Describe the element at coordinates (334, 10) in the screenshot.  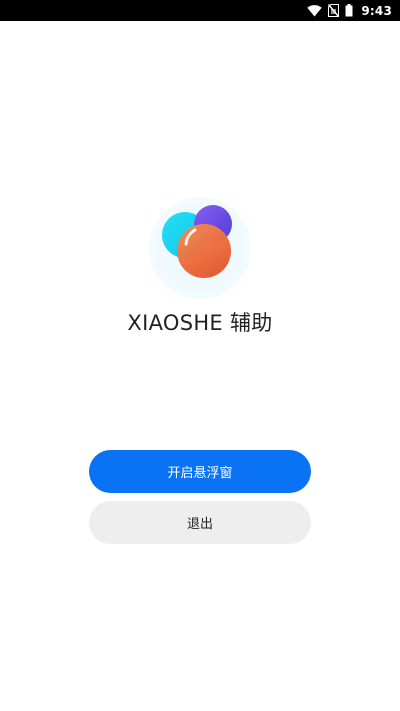
I see `no-sim-icon` at that location.